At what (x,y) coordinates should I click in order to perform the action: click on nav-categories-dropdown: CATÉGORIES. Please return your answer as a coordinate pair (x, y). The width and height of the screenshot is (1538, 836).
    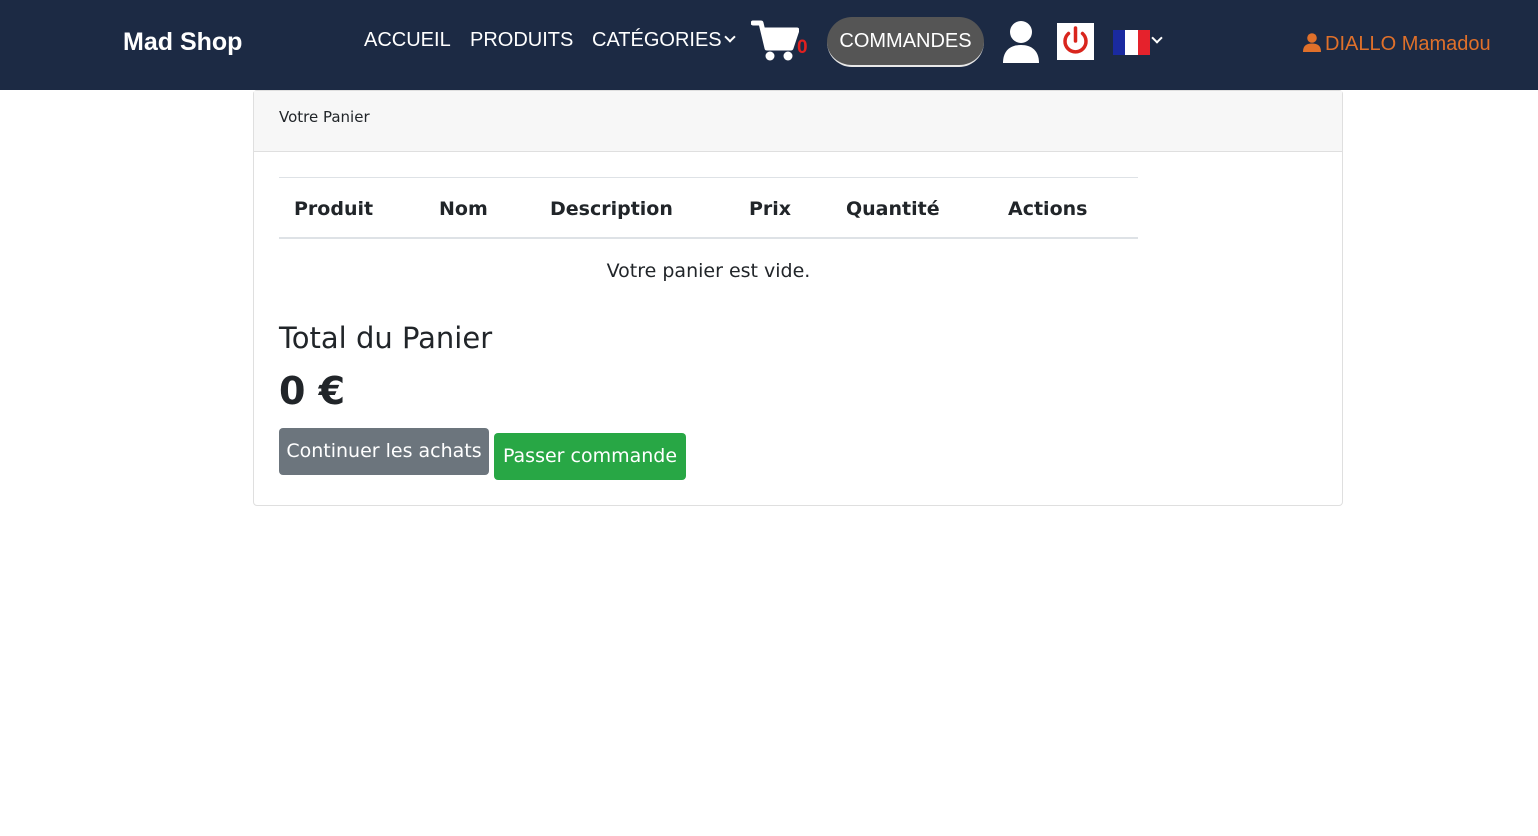
    Looking at the image, I should click on (664, 40).